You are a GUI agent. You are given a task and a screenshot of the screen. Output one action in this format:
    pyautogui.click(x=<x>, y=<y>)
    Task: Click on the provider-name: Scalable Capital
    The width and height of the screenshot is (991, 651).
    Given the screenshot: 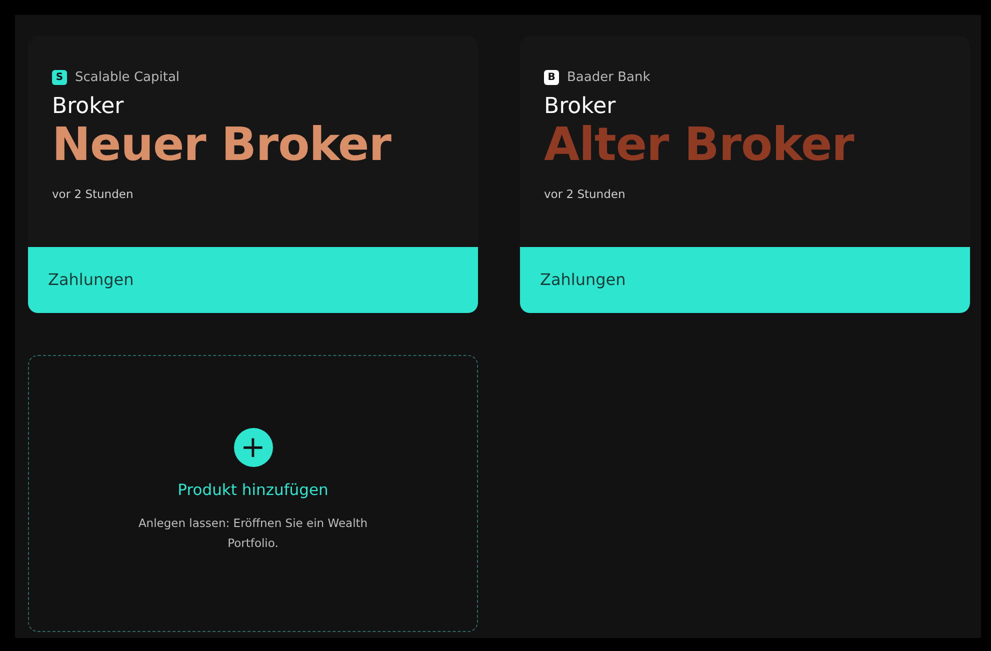 What is the action you would take?
    pyautogui.click(x=127, y=78)
    